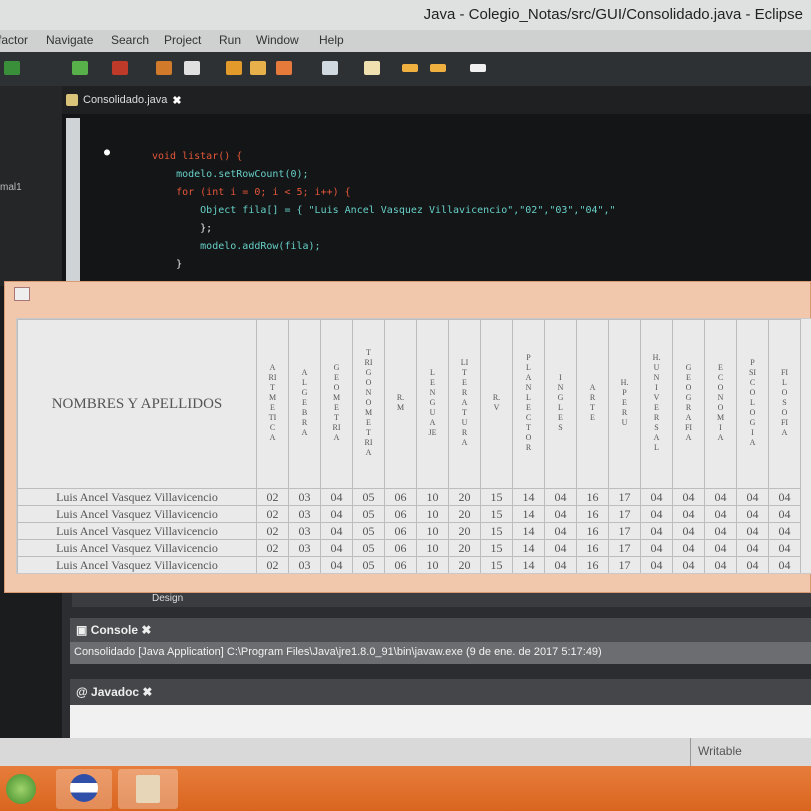 This screenshot has width=811, height=811. What do you see at coordinates (164, 68) in the screenshot?
I see `new-class-icon` at bounding box center [164, 68].